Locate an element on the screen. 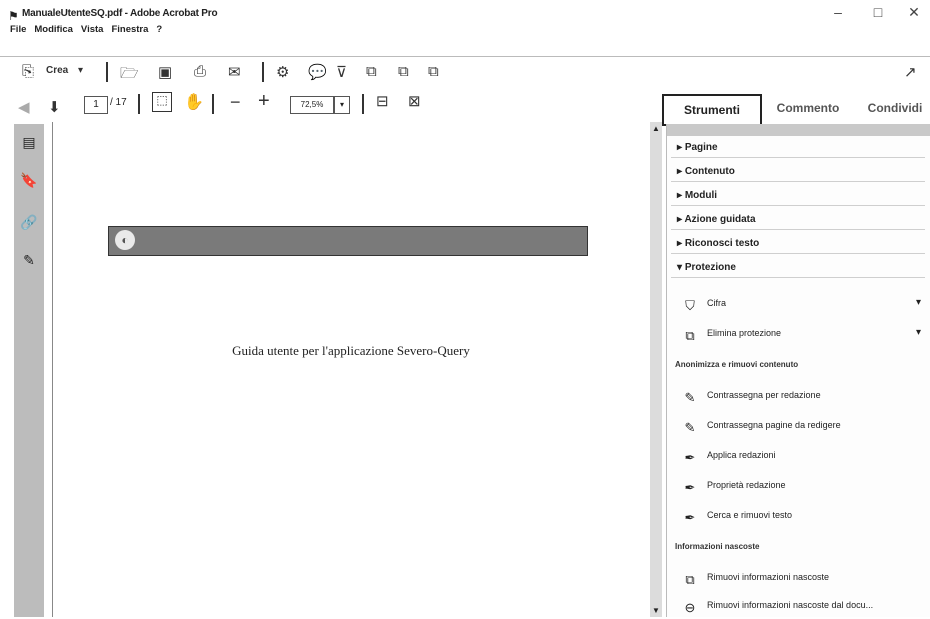 The image size is (930, 619). tab-commento: Commento is located at coordinates (808, 108).